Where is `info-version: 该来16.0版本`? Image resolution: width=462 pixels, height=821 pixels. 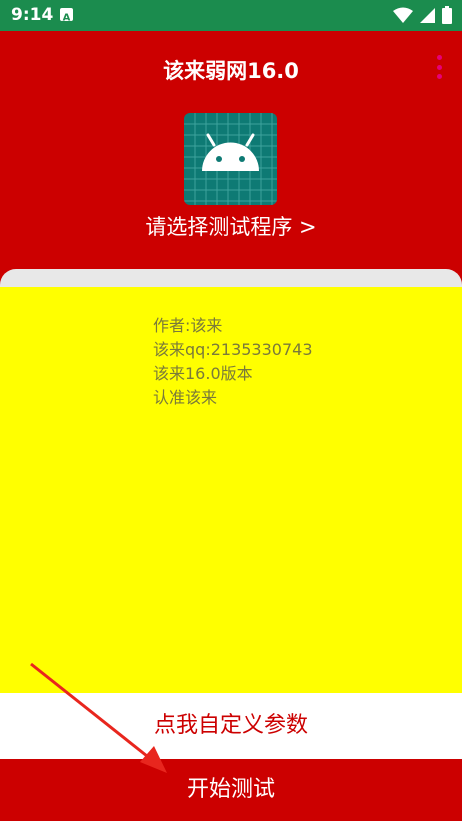 info-version: 该来16.0版本 is located at coordinates (203, 373).